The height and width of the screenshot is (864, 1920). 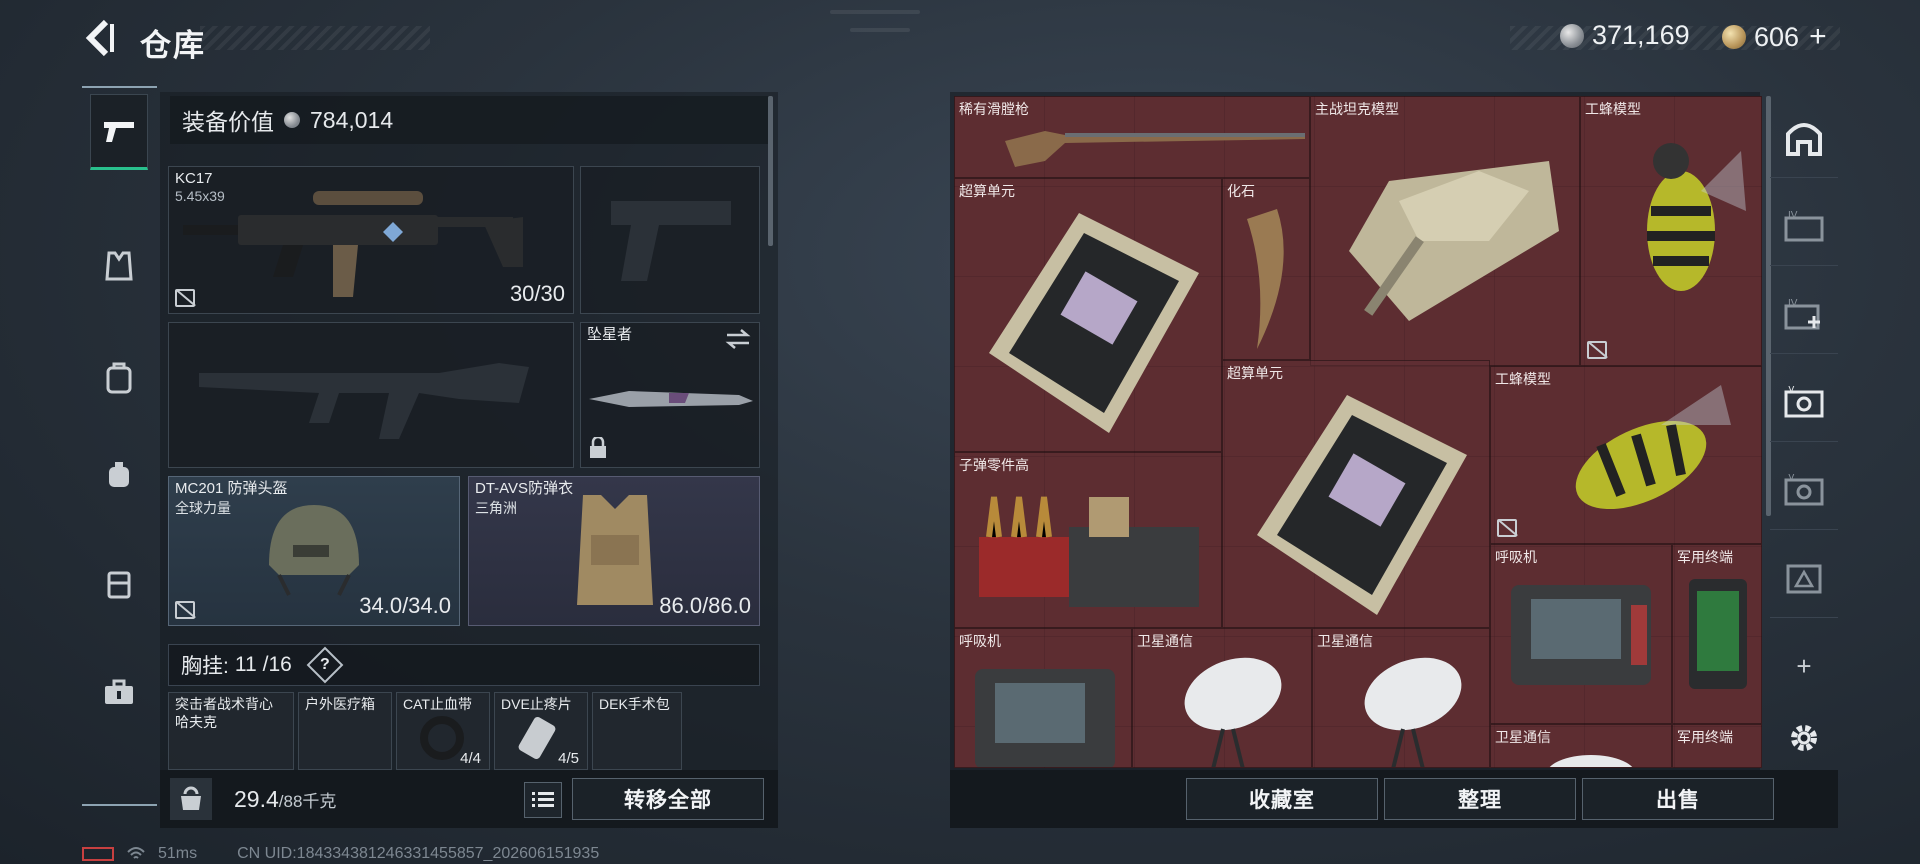 What do you see at coordinates (1696, 217) in the screenshot?
I see `bee-image` at bounding box center [1696, 217].